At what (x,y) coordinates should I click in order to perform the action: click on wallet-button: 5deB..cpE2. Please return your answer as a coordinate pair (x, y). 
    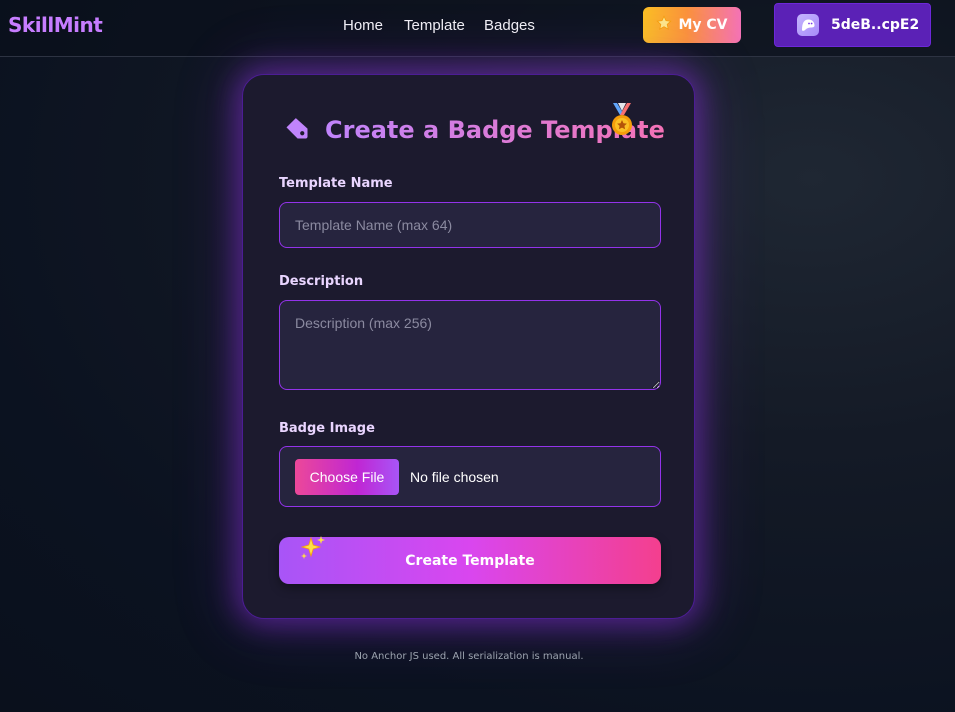
    Looking at the image, I should click on (852, 25).